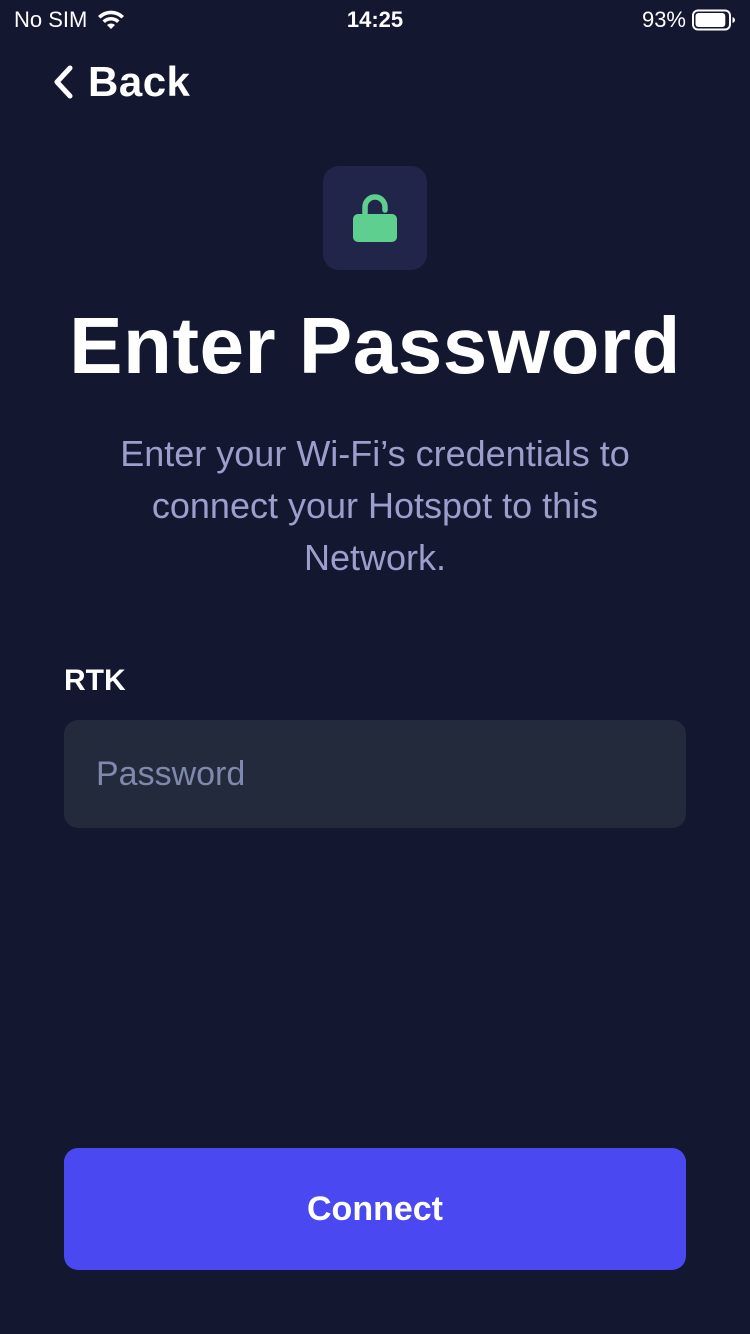 The image size is (750, 1334). What do you see at coordinates (689, 20) in the screenshot?
I see `status-right: 93%` at bounding box center [689, 20].